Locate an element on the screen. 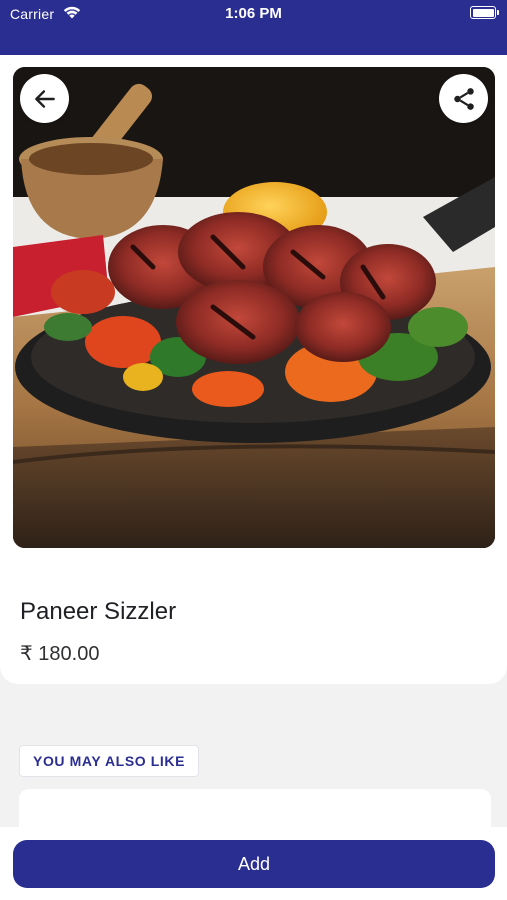  you-may-also-like-heading: YOU MAY ALSO LIKE is located at coordinates (109, 761).